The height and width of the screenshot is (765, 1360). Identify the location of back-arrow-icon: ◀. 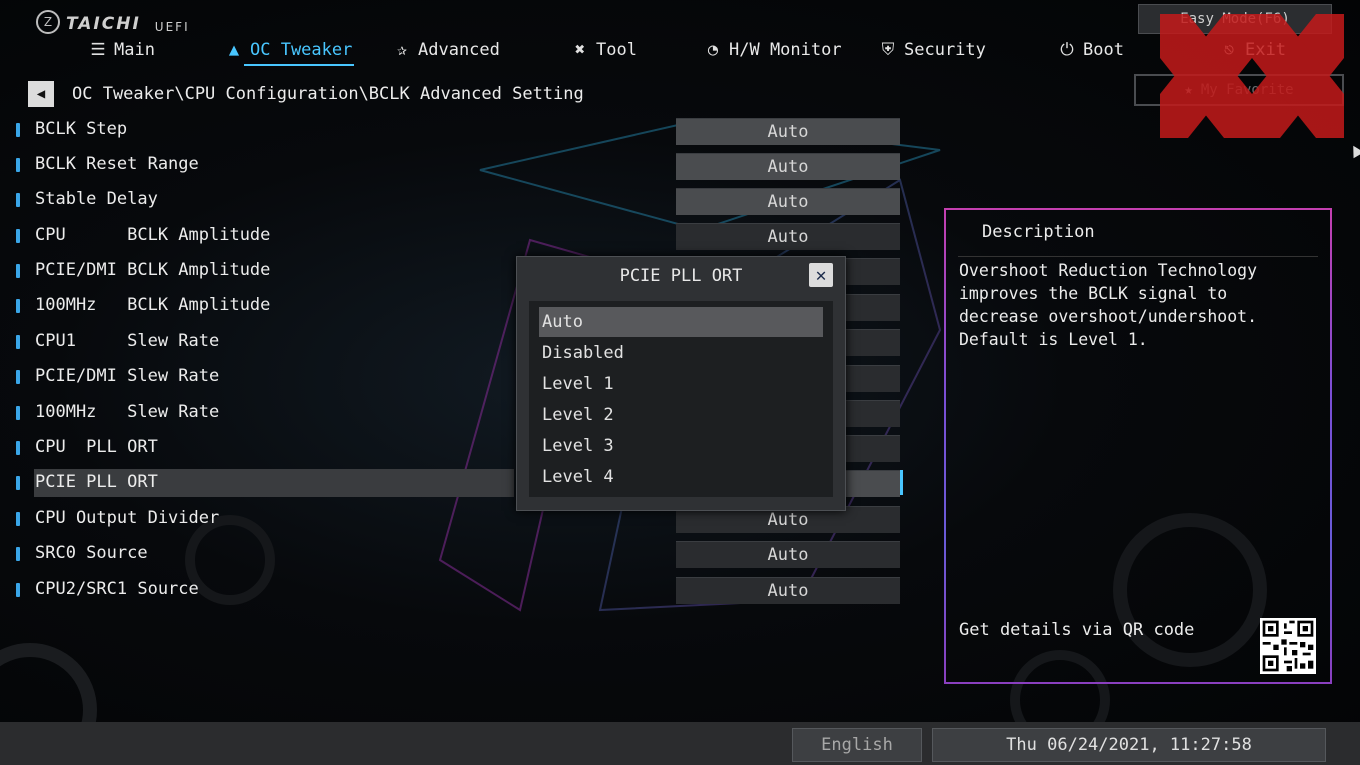
(41, 94).